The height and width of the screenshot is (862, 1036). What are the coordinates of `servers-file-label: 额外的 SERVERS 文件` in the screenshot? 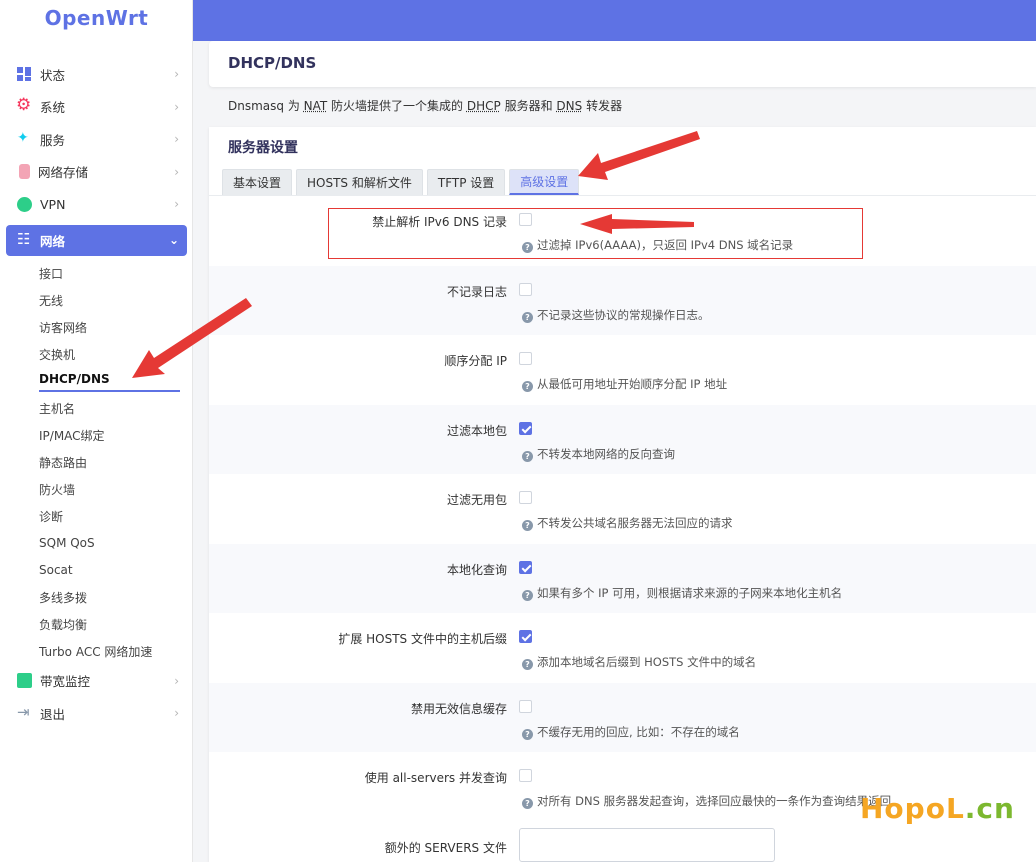 It's located at (445, 847).